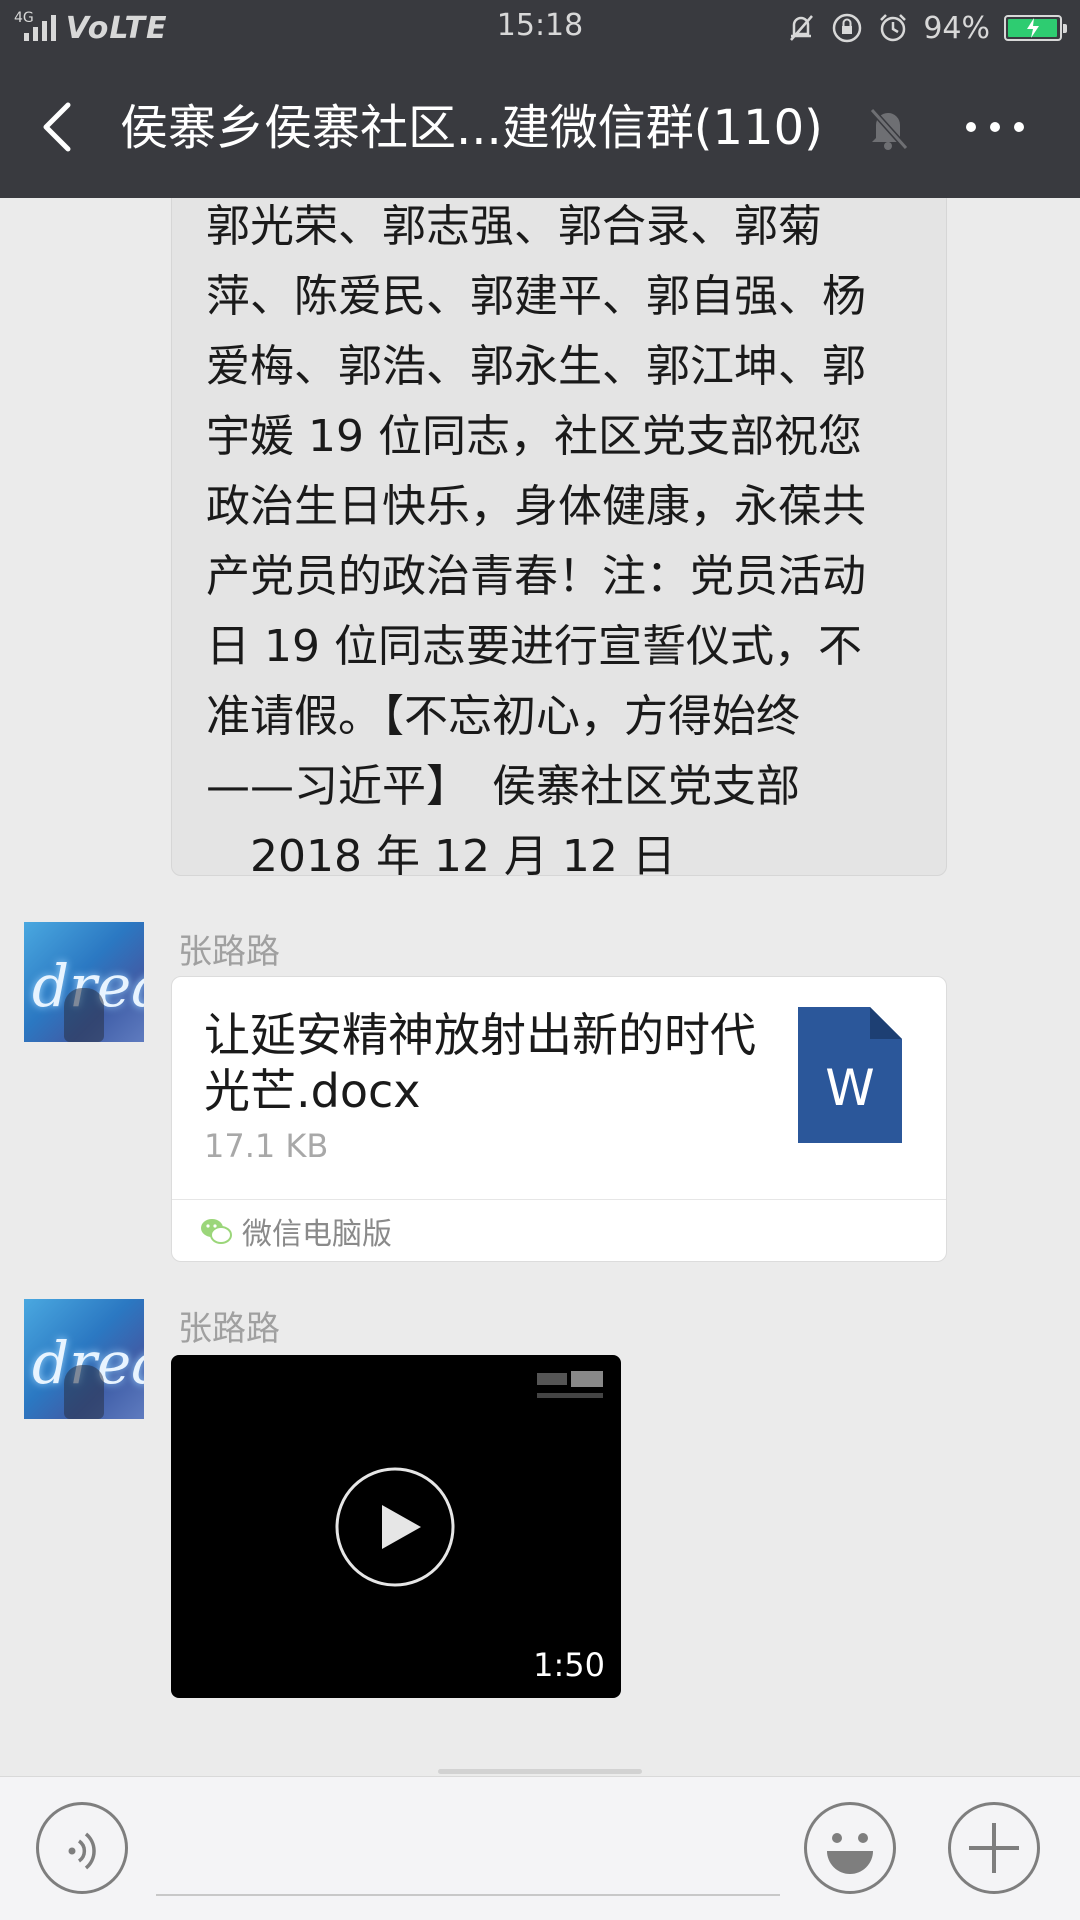 Image resolution: width=1080 pixels, height=1920 pixels. What do you see at coordinates (956, 28) in the screenshot?
I see `battery-percent: 94%` at bounding box center [956, 28].